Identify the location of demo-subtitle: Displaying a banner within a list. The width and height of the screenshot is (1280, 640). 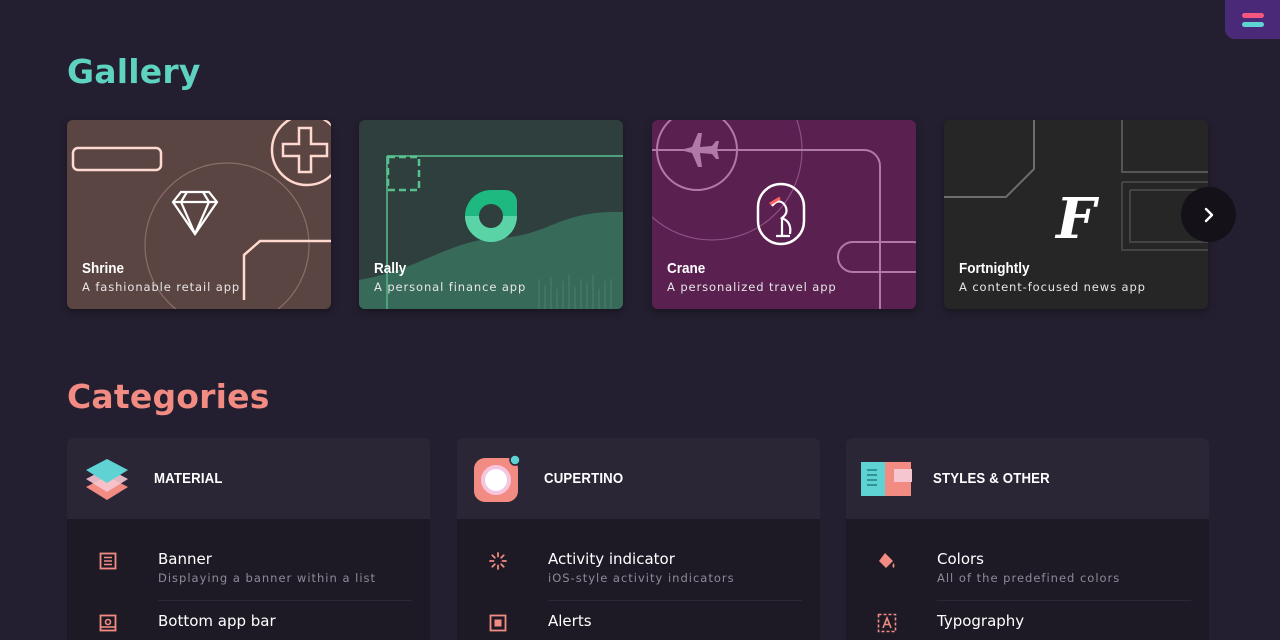
(267, 578).